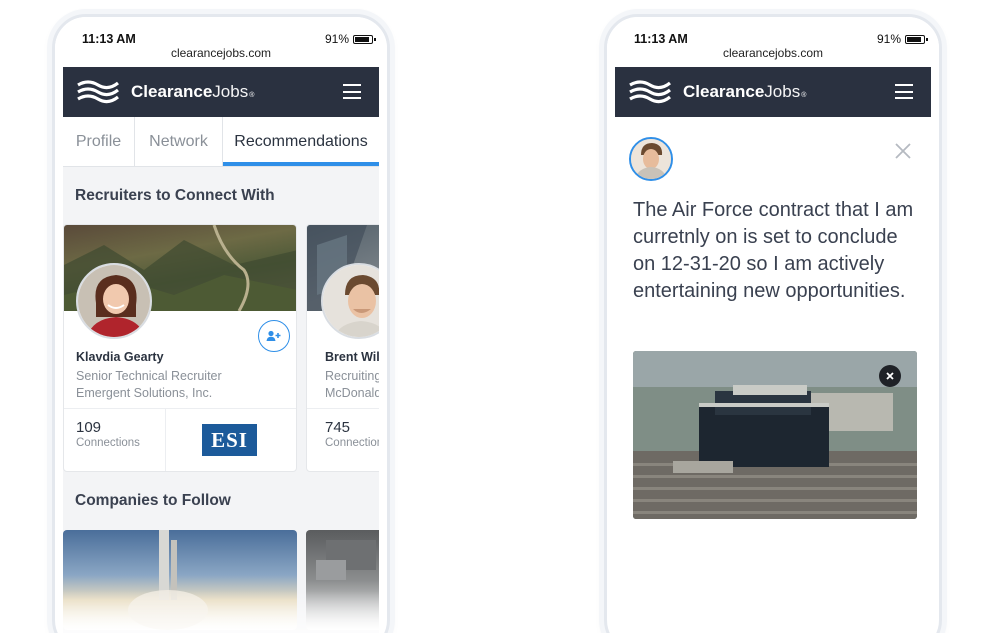 The image size is (1000, 633). What do you see at coordinates (179, 141) in the screenshot?
I see `tab-network: Network` at bounding box center [179, 141].